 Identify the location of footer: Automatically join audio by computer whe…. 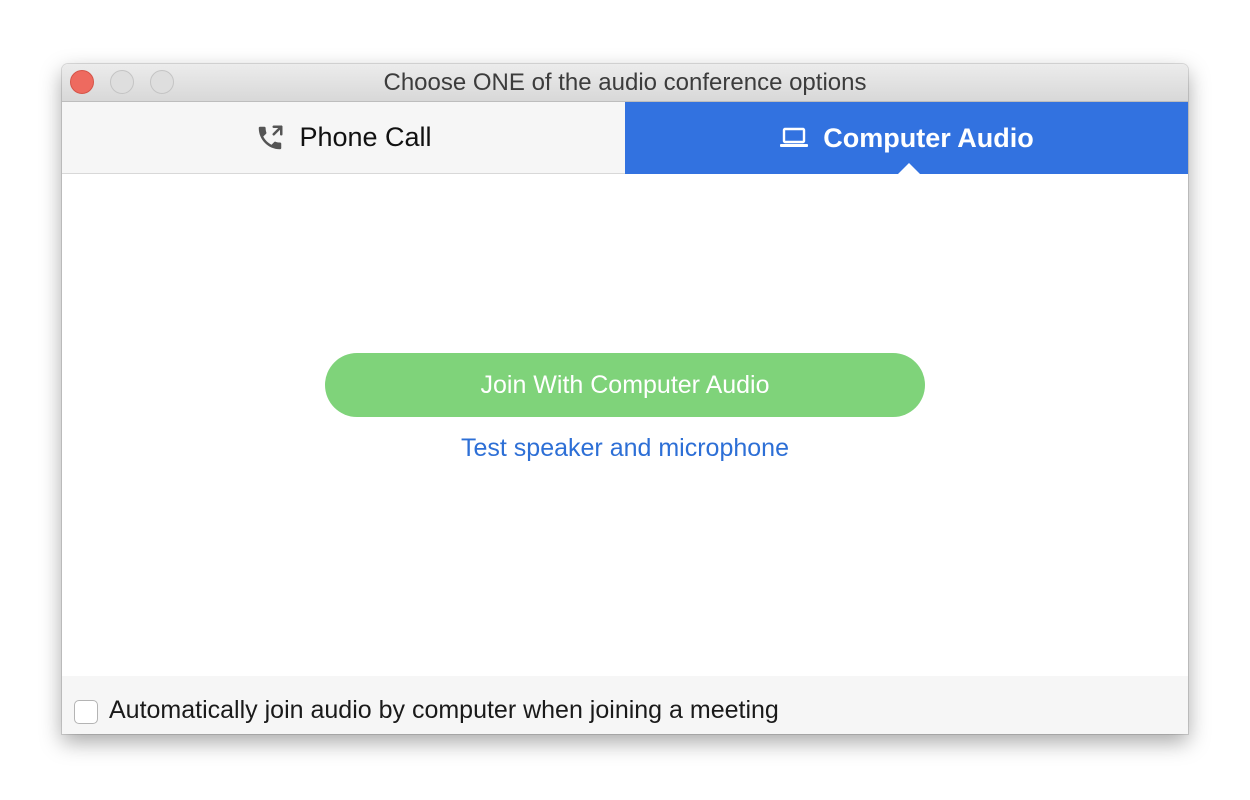
(625, 705).